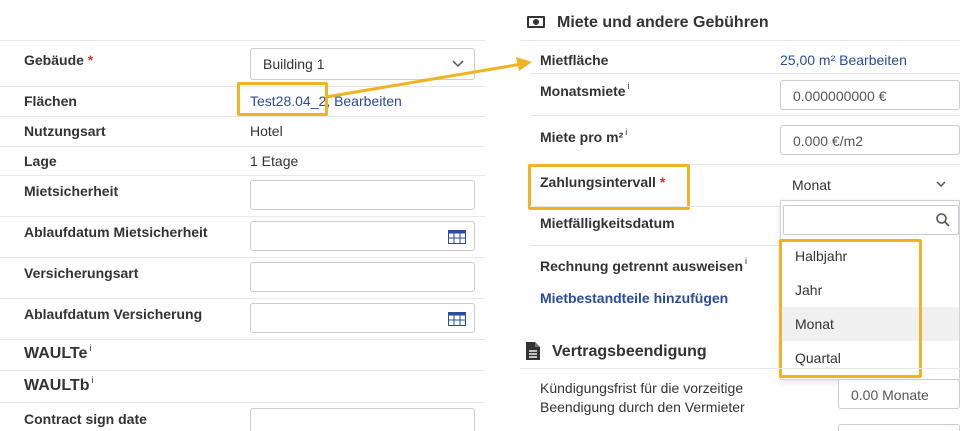 This screenshot has width=960, height=431. I want to click on monthly-rent-label-text: Monatsmiete, so click(583, 91).